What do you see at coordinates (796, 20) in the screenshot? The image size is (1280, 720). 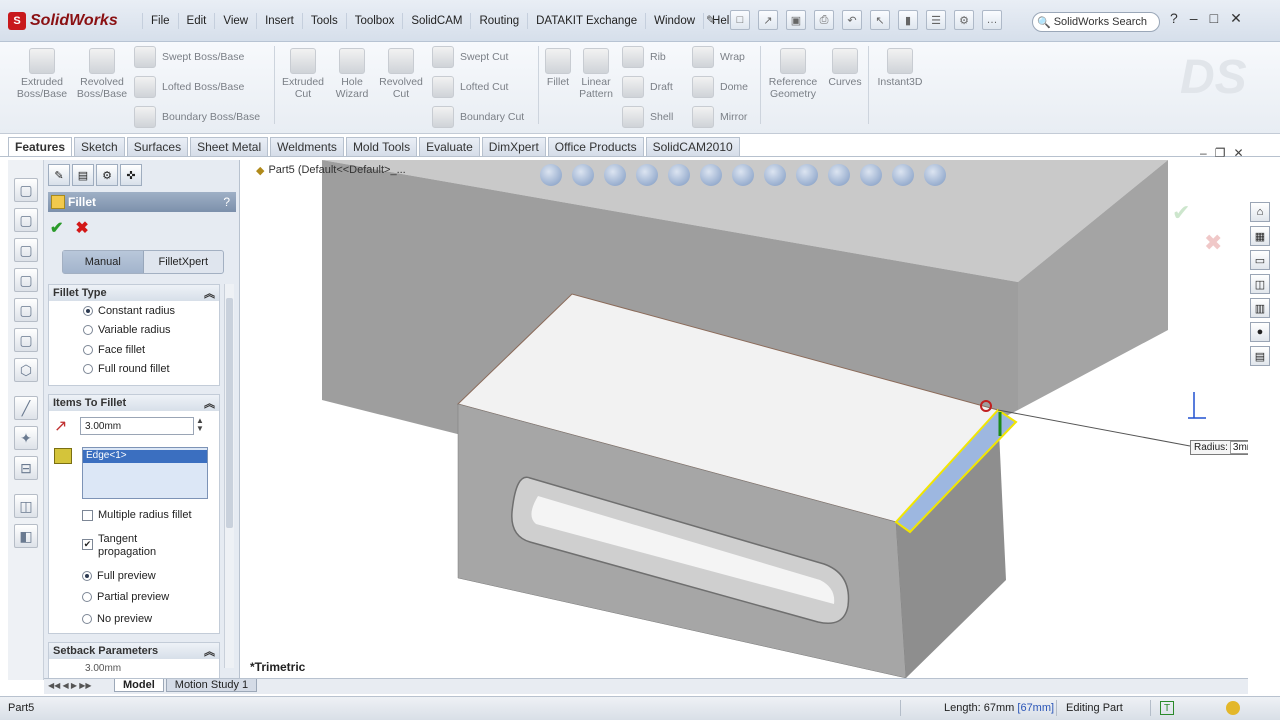 I see `save-icon: ▣` at bounding box center [796, 20].